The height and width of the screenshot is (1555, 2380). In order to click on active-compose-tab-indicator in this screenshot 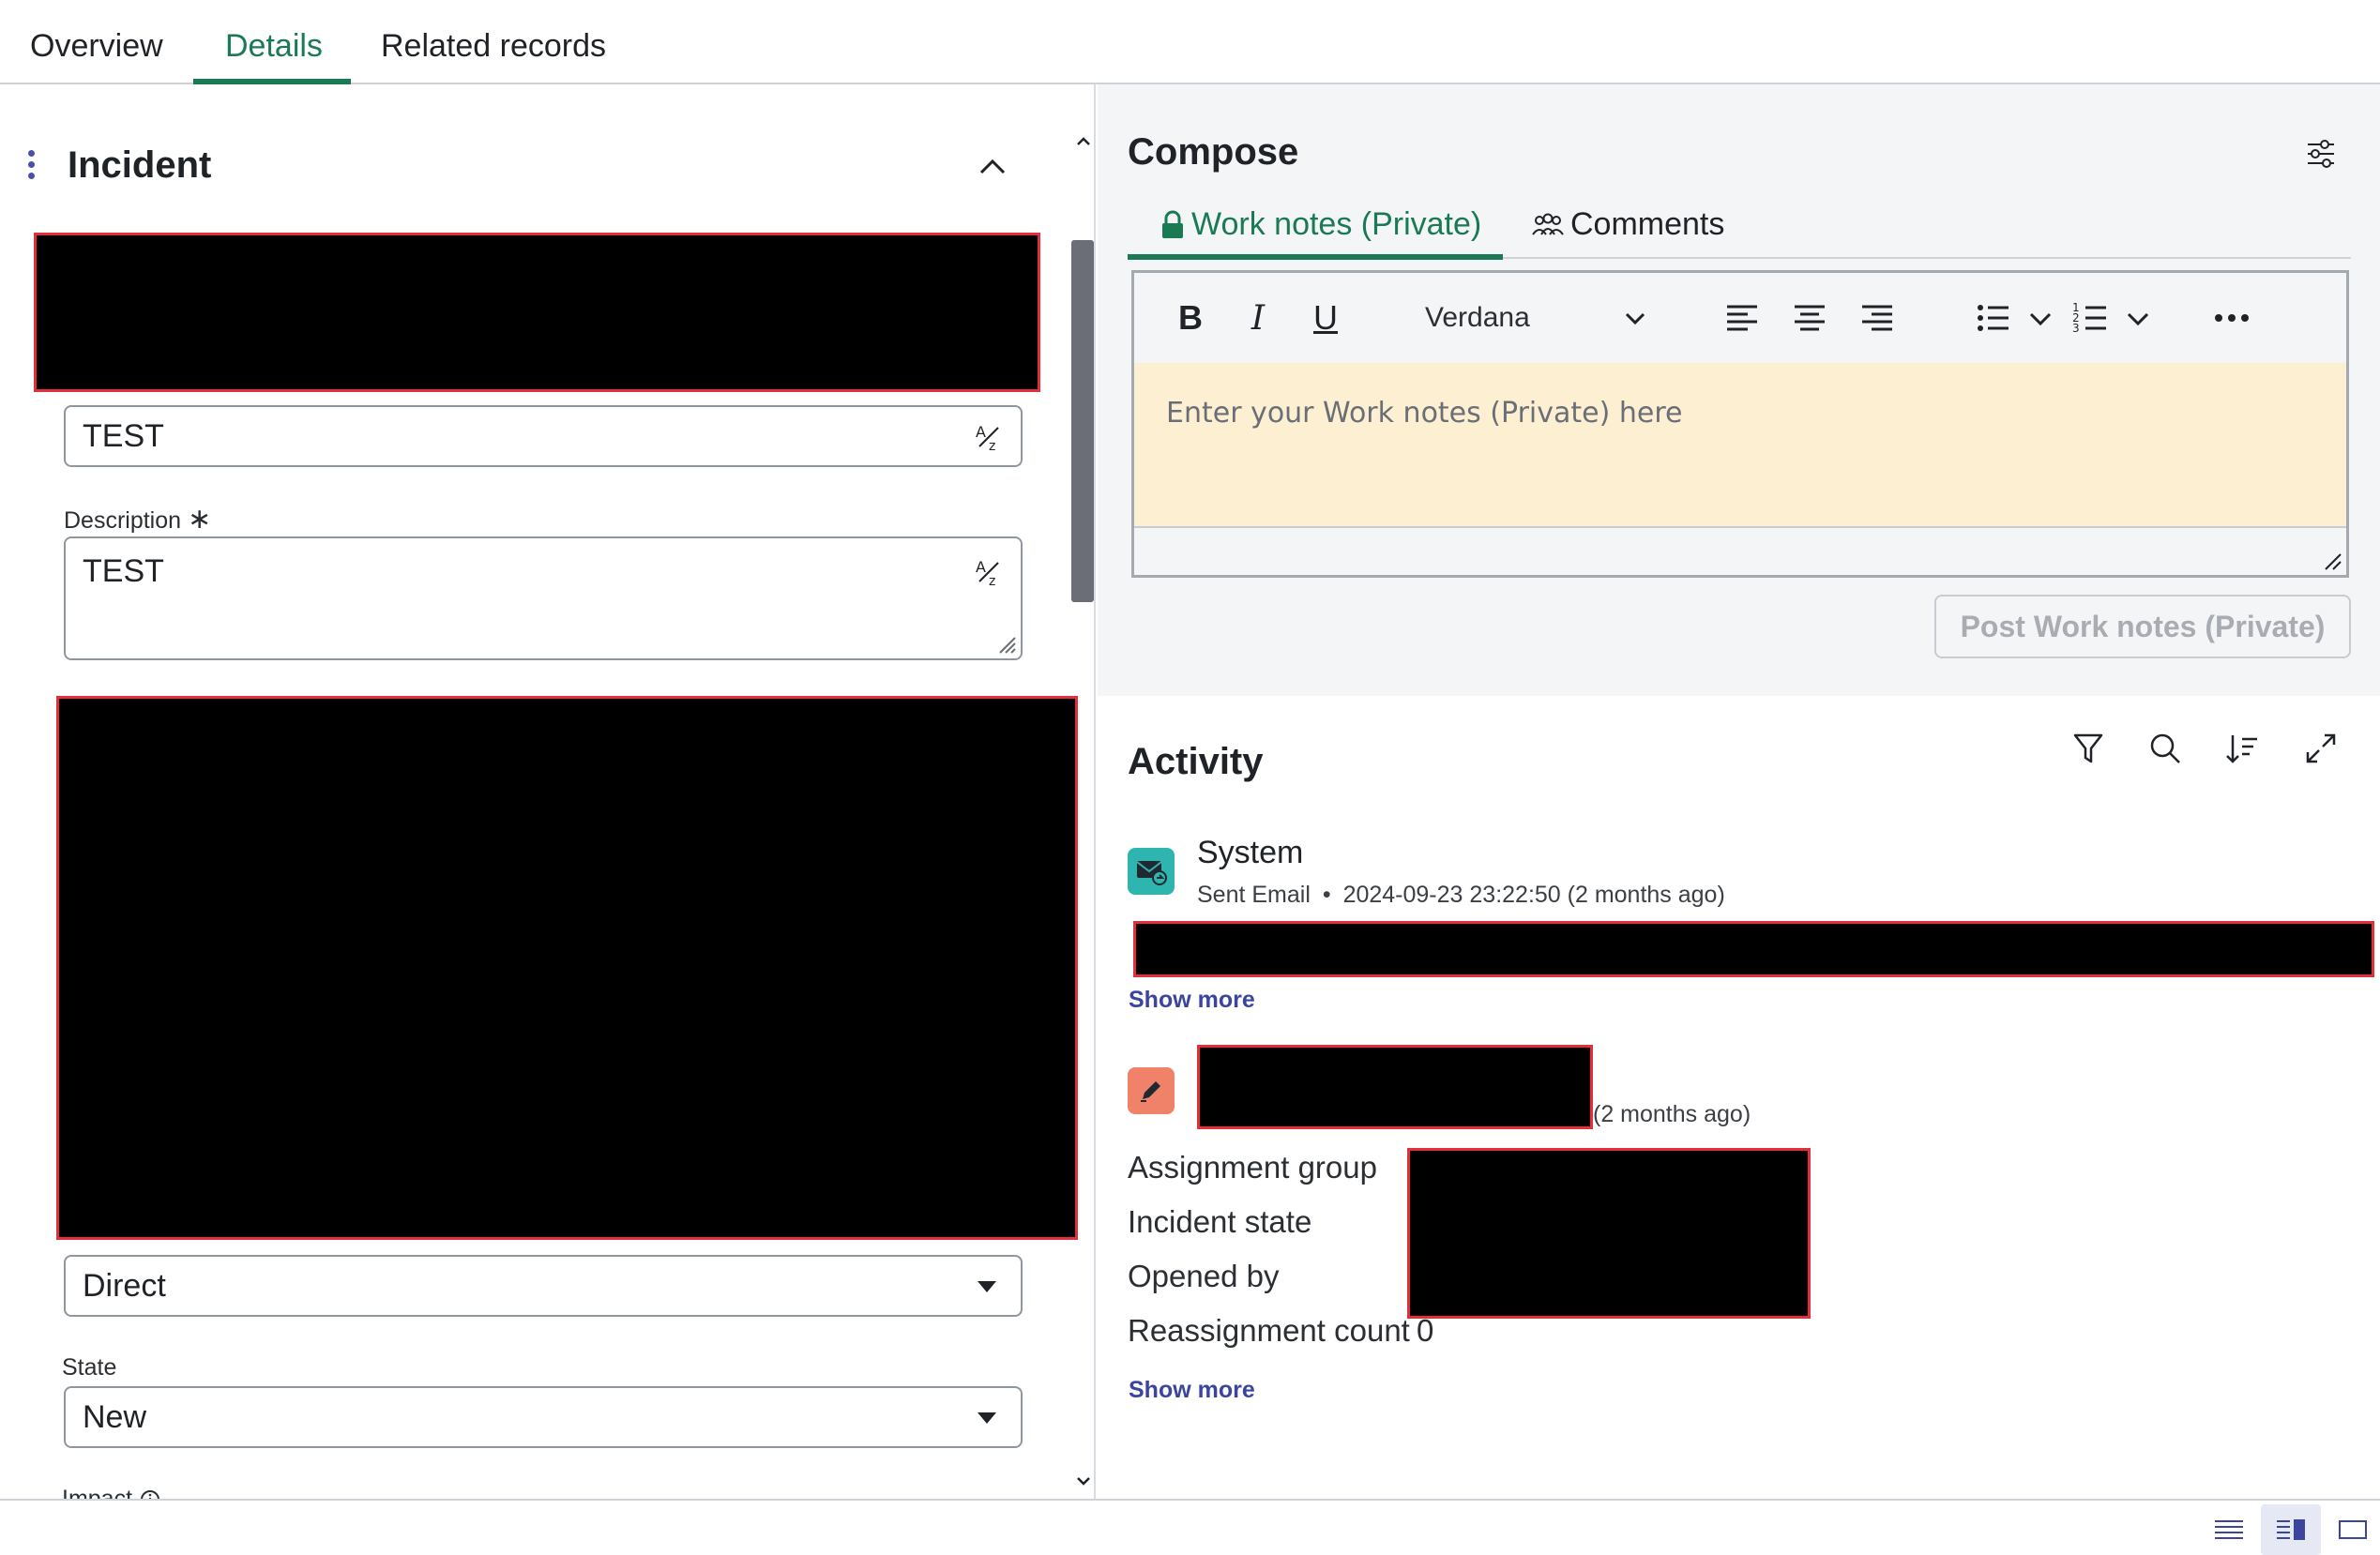, I will do `click(1315, 257)`.